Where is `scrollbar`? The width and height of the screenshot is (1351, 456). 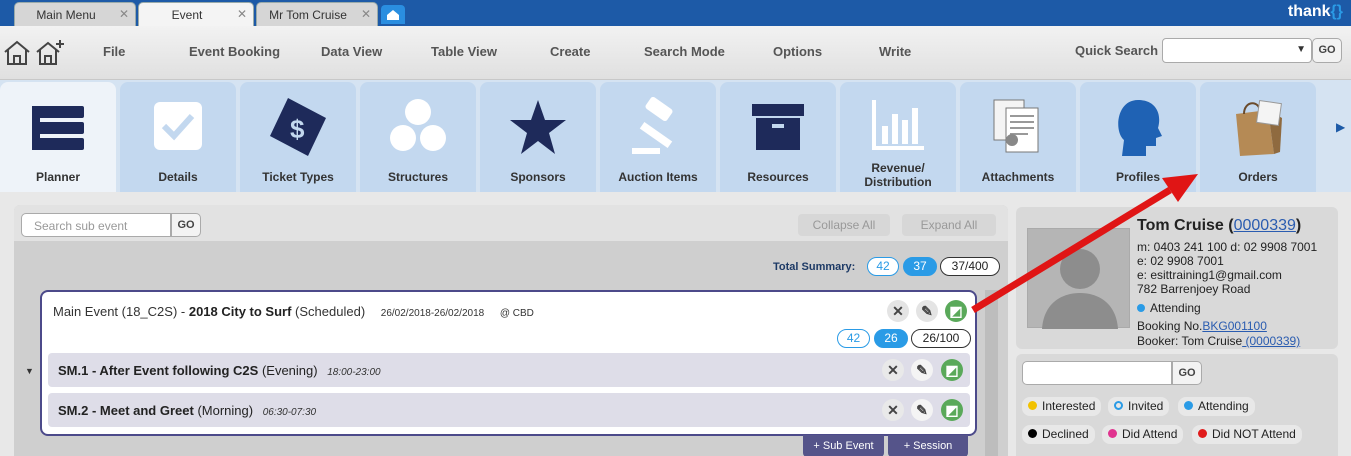
scrollbar is located at coordinates (991, 373).